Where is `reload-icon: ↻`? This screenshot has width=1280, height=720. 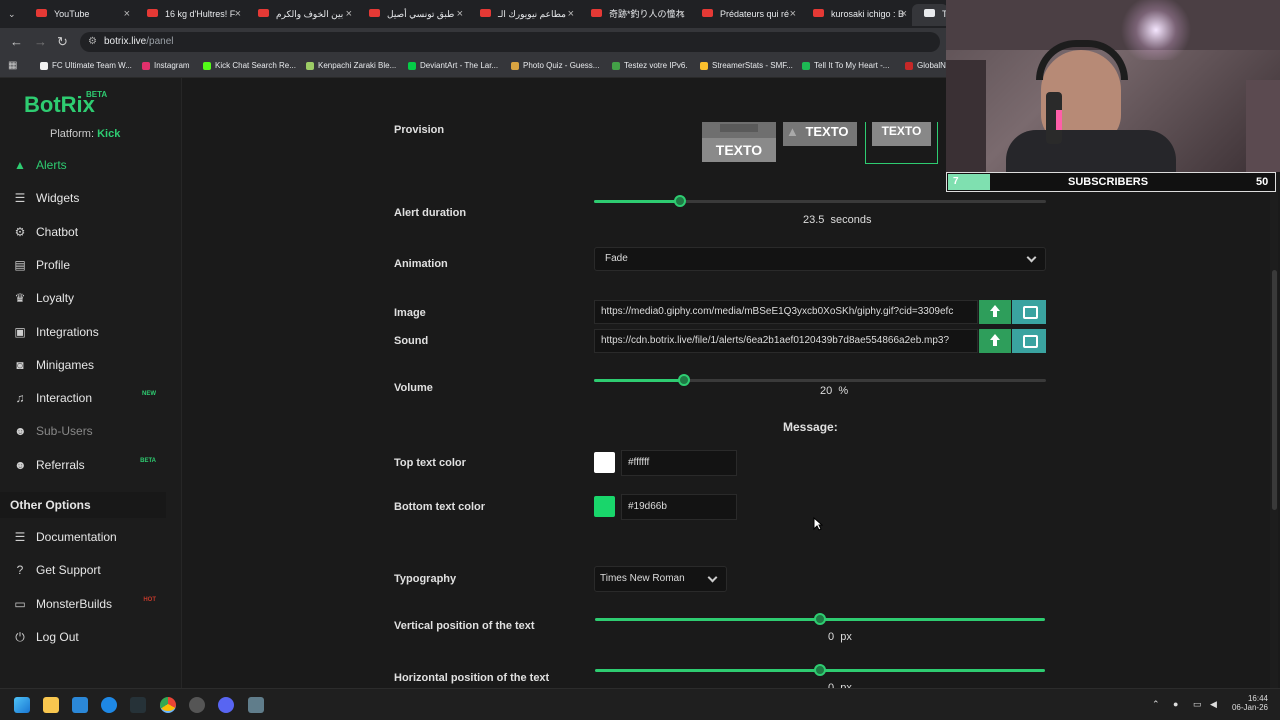
reload-icon: ↻ is located at coordinates (62, 42).